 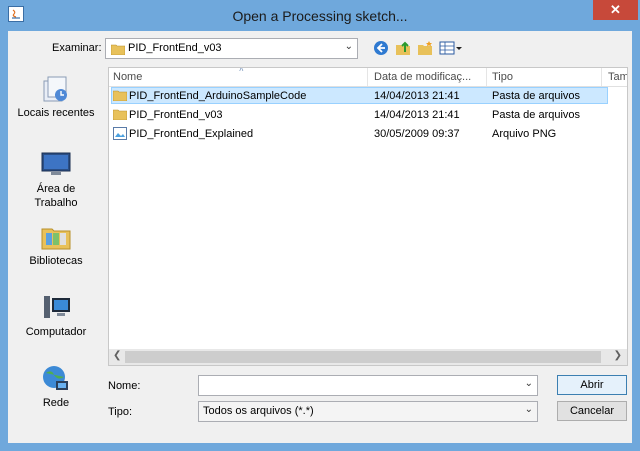 What do you see at coordinates (56, 89) in the screenshot?
I see `recent-places-icon` at bounding box center [56, 89].